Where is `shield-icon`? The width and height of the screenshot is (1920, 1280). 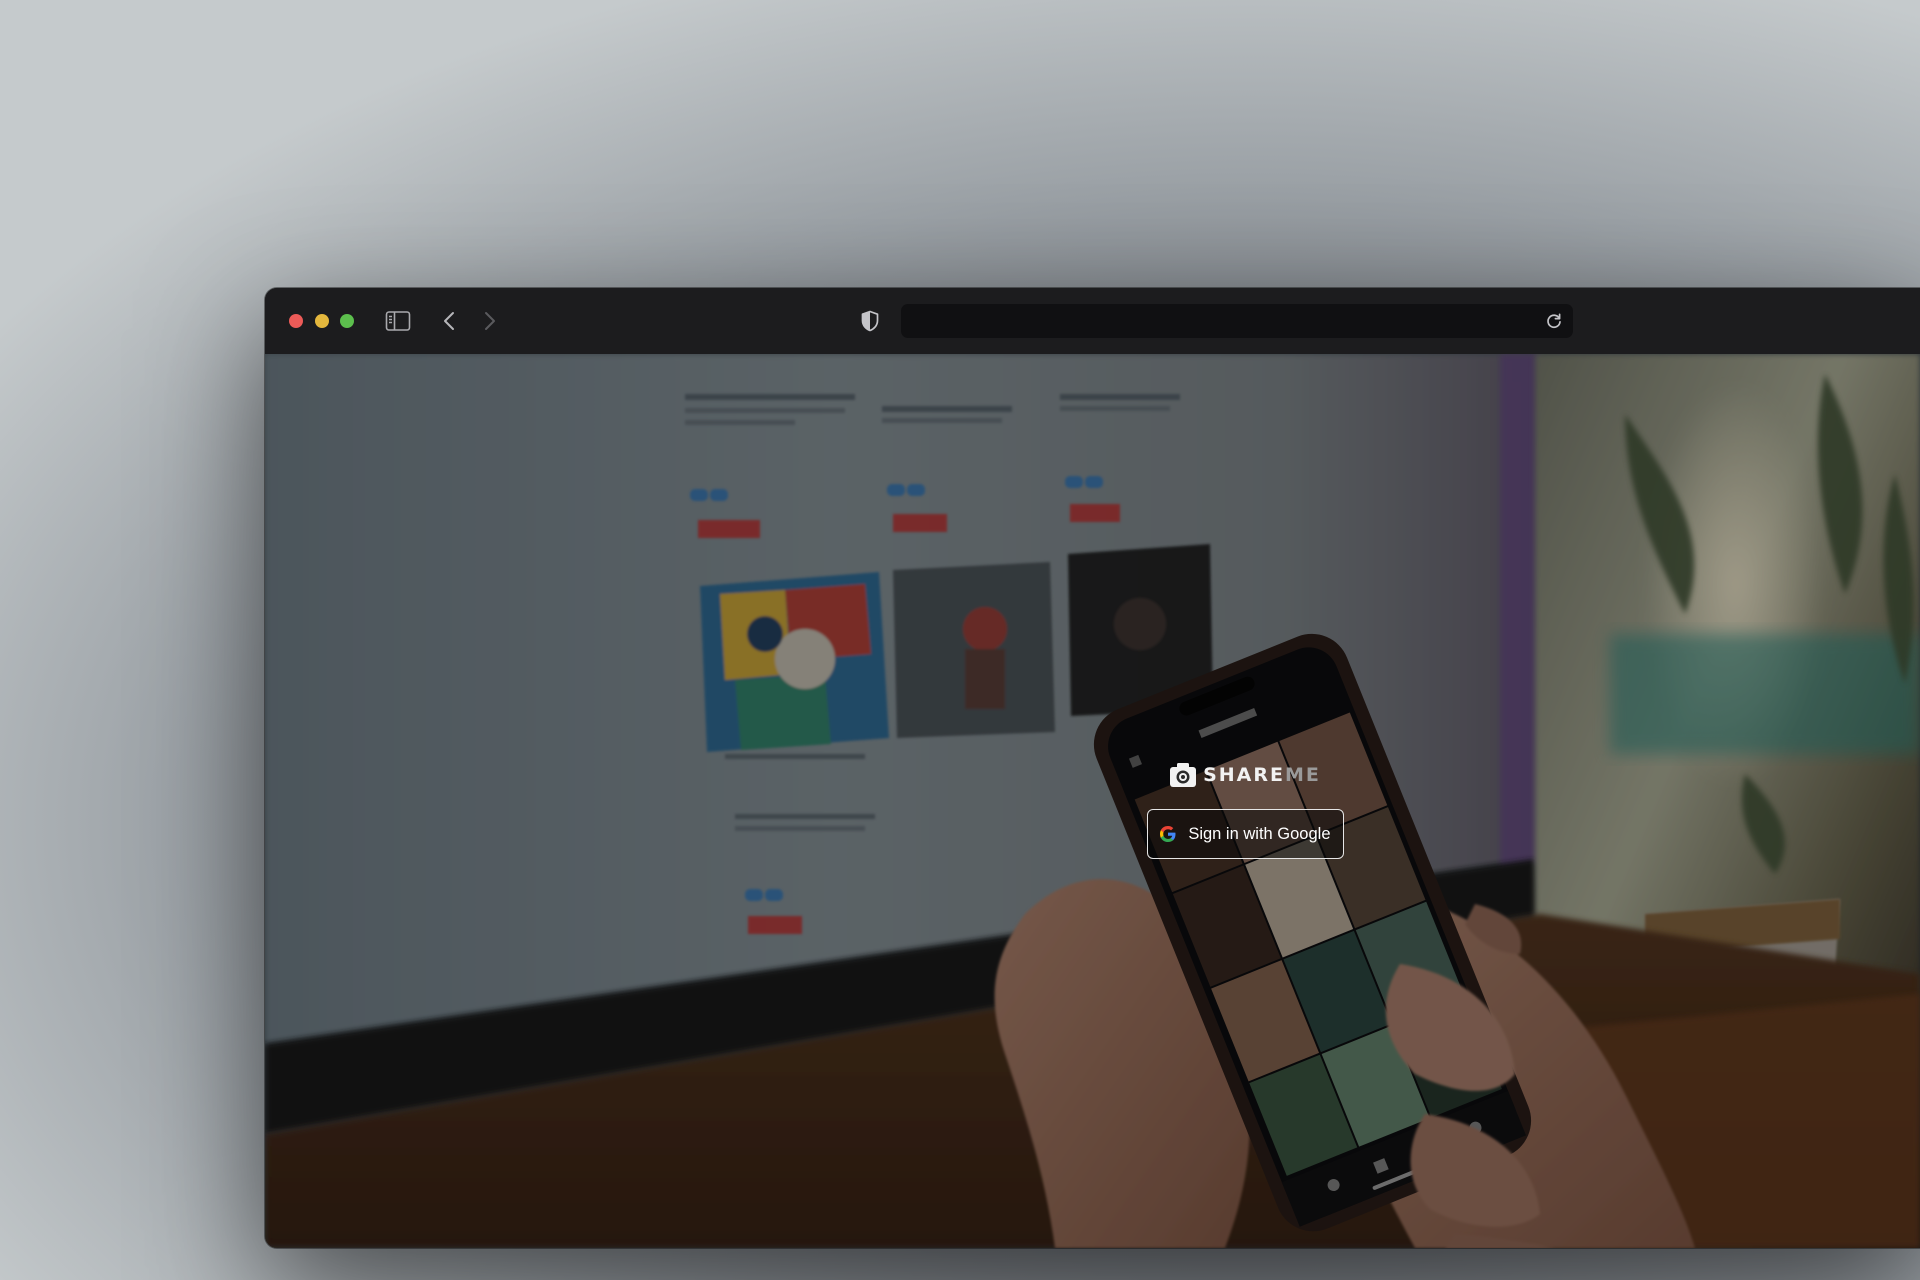 shield-icon is located at coordinates (870, 321).